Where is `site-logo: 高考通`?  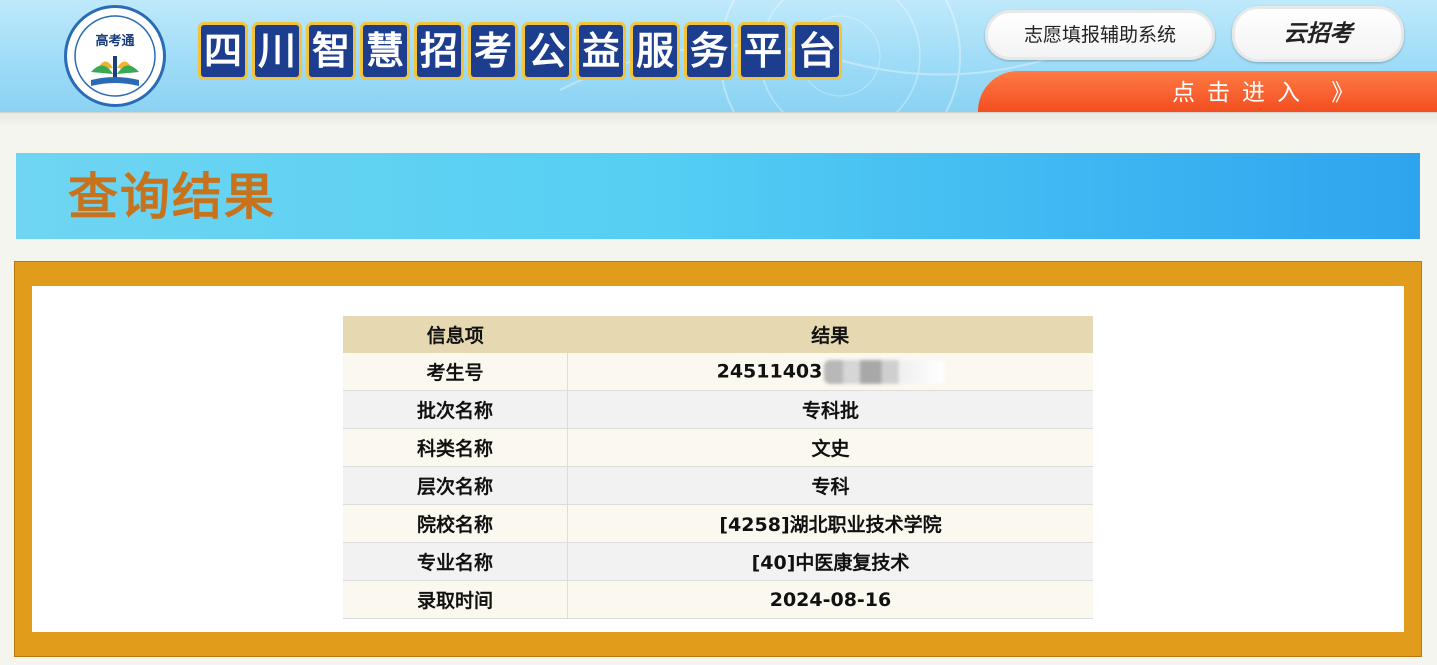 site-logo: 高考通 is located at coordinates (115, 56).